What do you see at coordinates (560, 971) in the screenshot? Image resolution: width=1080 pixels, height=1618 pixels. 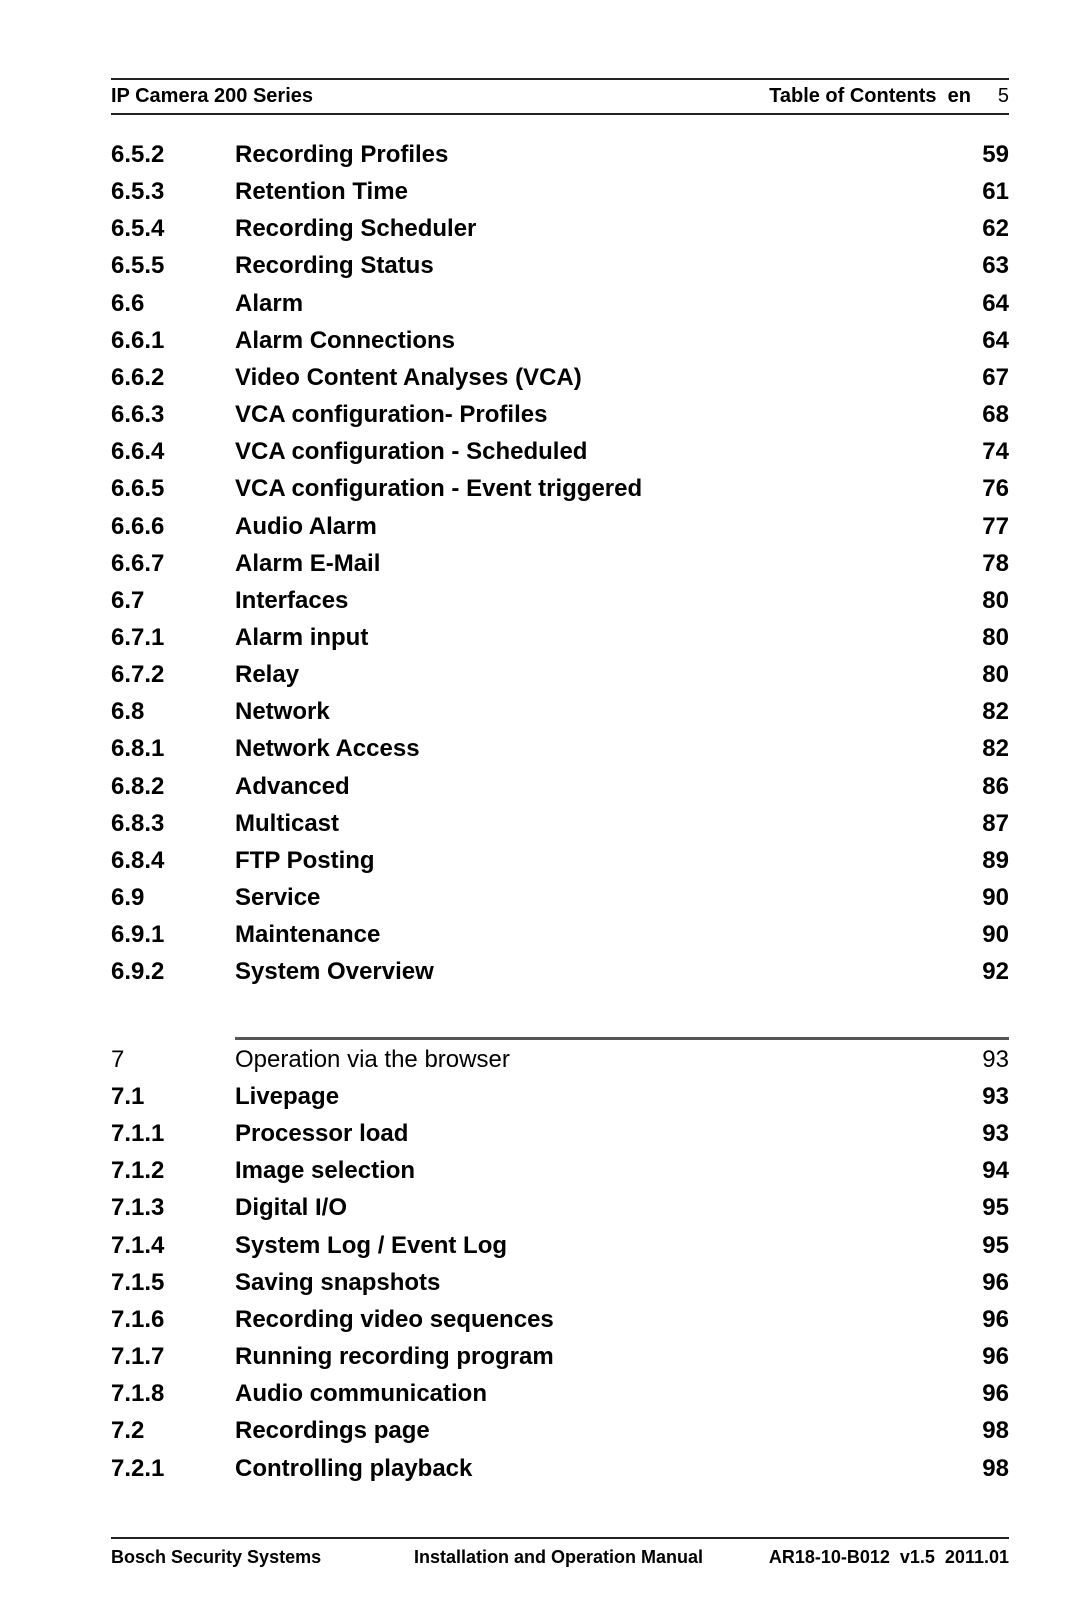 I see `toc-entry: 6.9.2 System Overview 92` at bounding box center [560, 971].